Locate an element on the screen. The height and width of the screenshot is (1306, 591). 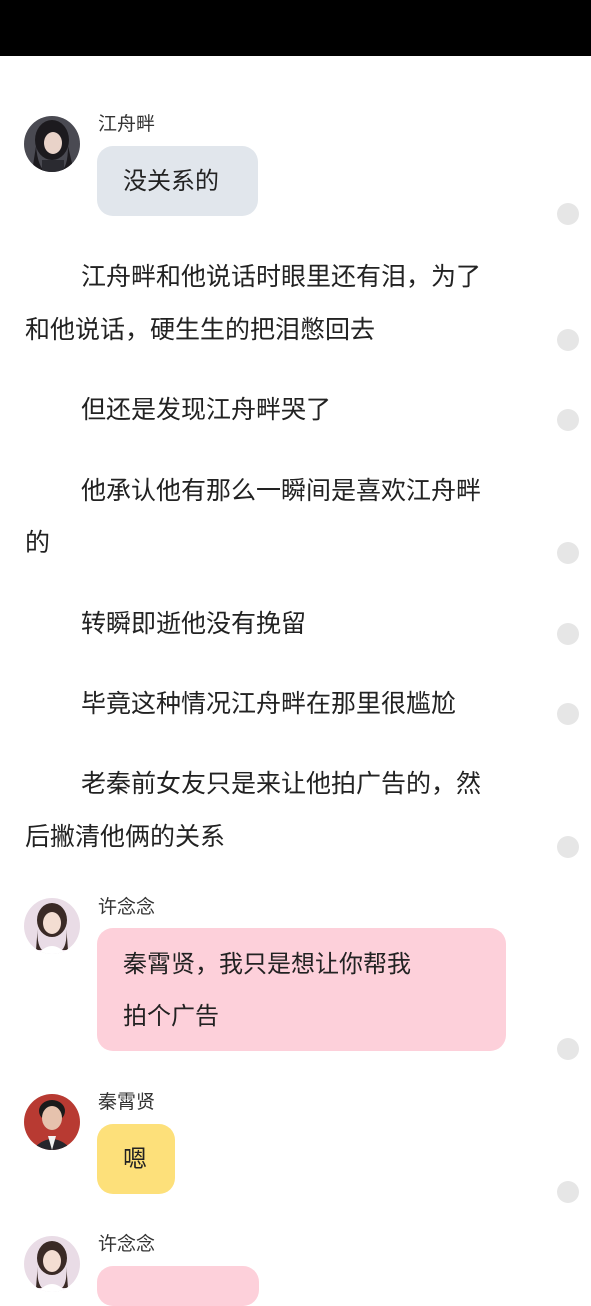
message-bubble: 没关系的 is located at coordinates (177, 181).